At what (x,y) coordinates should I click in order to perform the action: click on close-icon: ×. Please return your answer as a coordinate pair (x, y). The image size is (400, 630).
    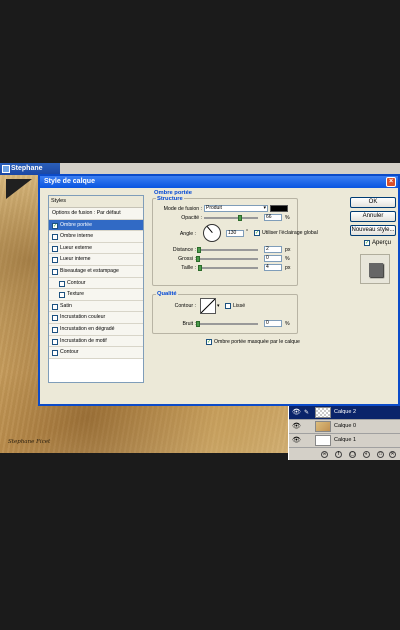
    Looking at the image, I should click on (391, 182).